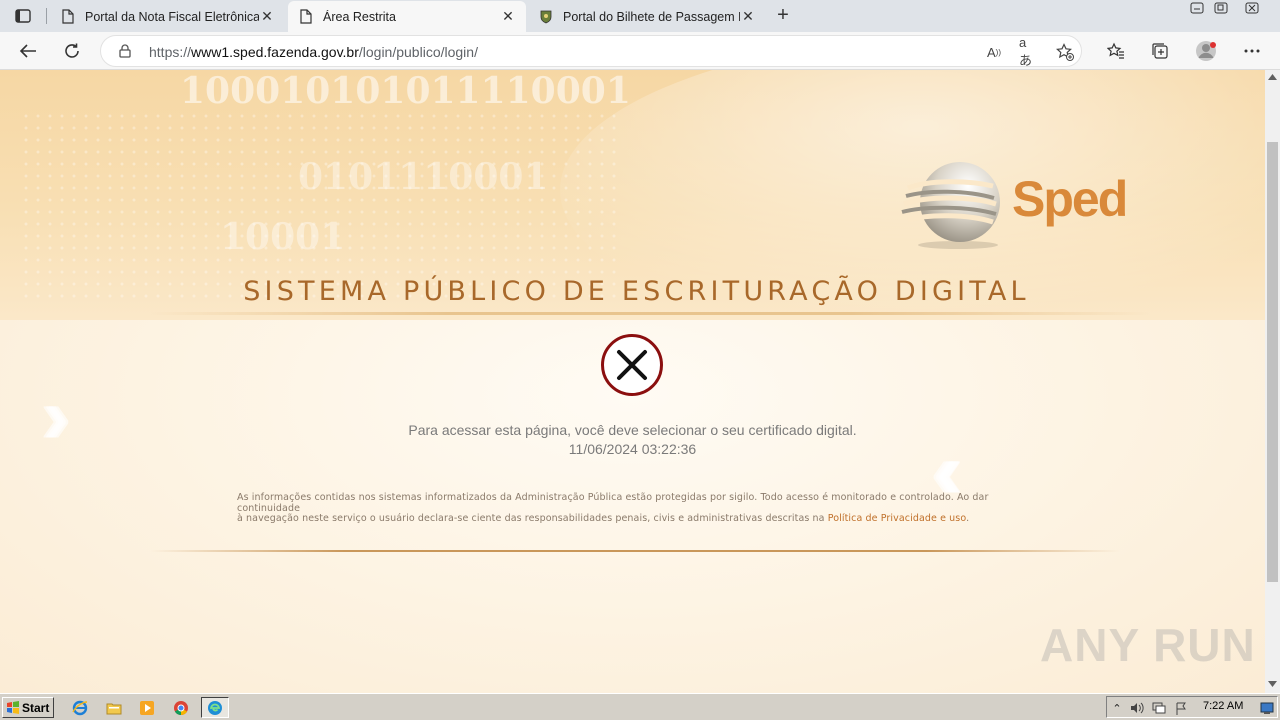 Image resolution: width=1280 pixels, height=720 pixels. Describe the element at coordinates (215, 707) in the screenshot. I see `edge-icon` at that location.